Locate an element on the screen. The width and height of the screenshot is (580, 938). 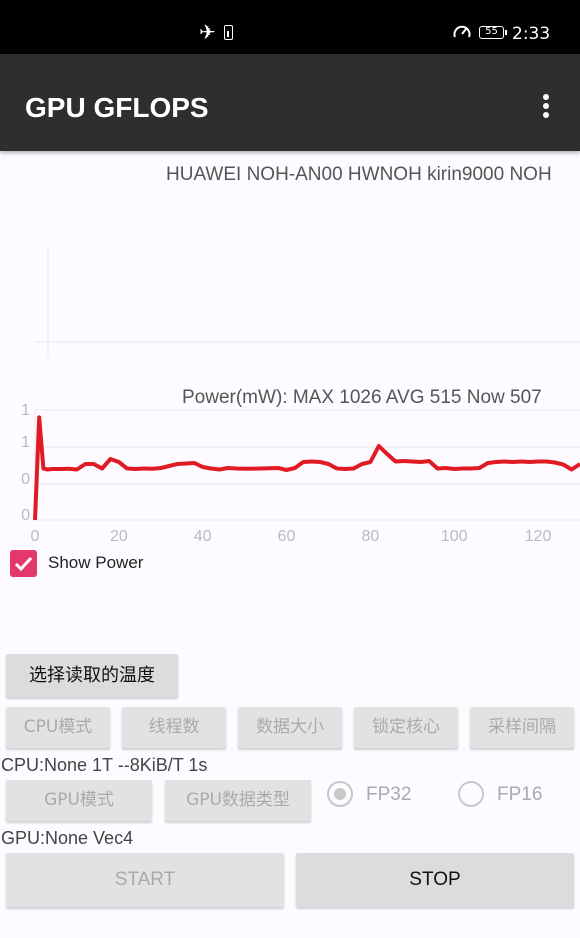
gpu-info: GPU:None Vec4 is located at coordinates (67, 838).